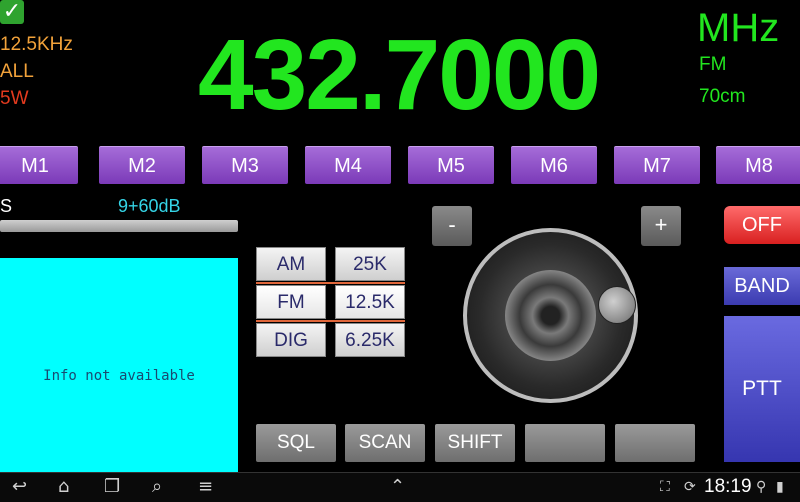 The width and height of the screenshot is (800, 502). Describe the element at coordinates (245, 165) in the screenshot. I see `memory-button-m3: M3` at that location.